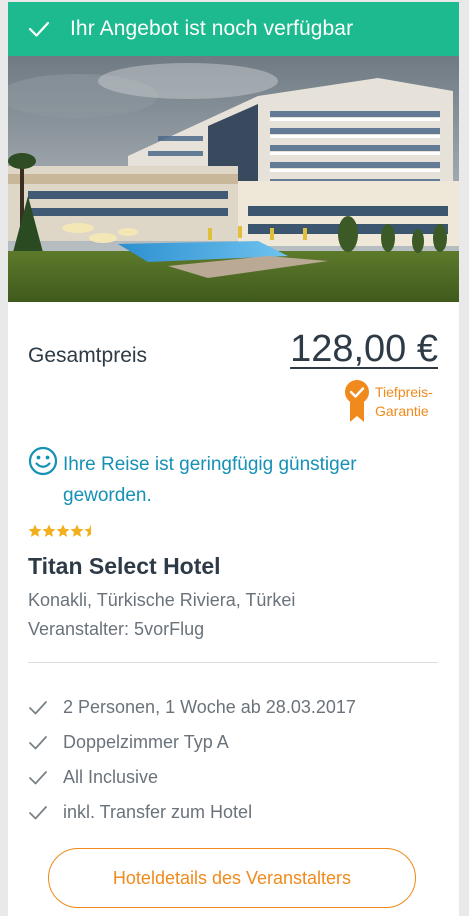  I want to click on list-item: 2 Personen, 1 Woche ab 28.03.2017, so click(233, 707).